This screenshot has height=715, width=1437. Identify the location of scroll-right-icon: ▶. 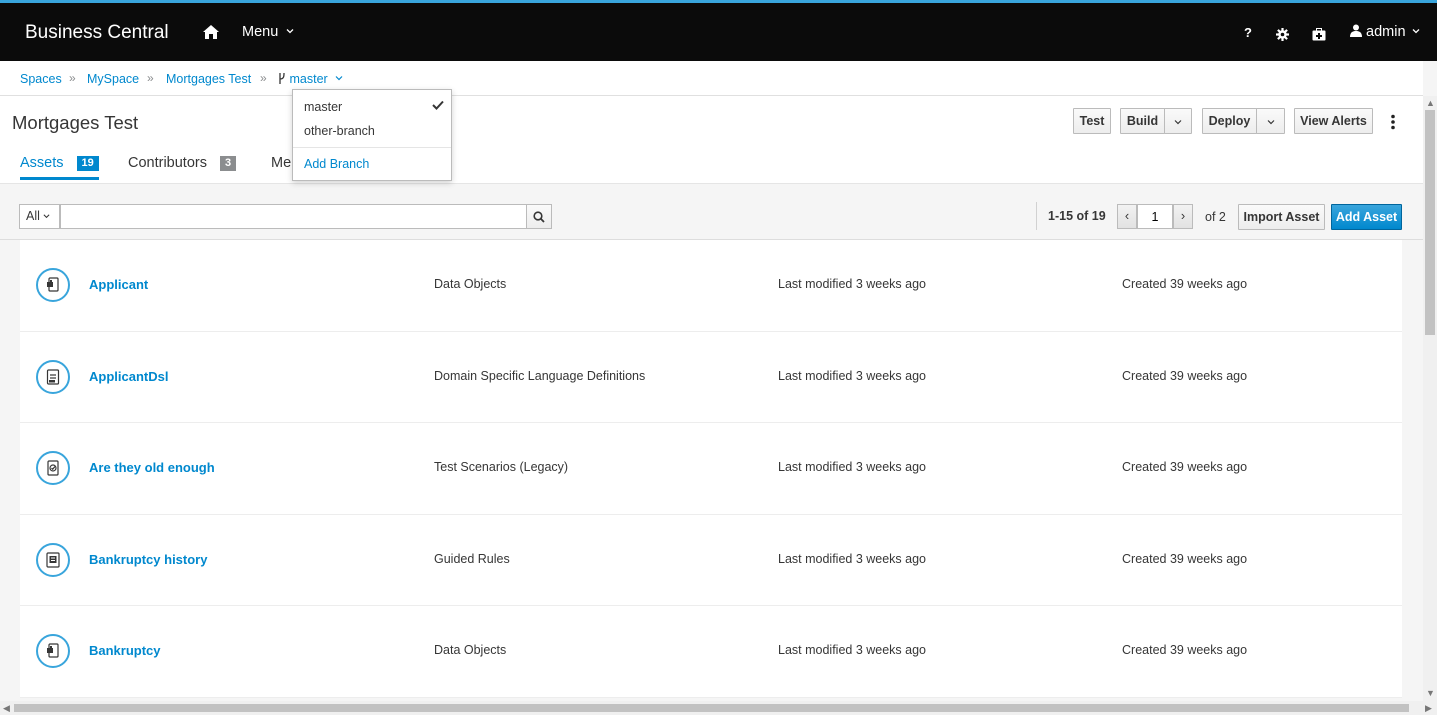
(1428, 708).